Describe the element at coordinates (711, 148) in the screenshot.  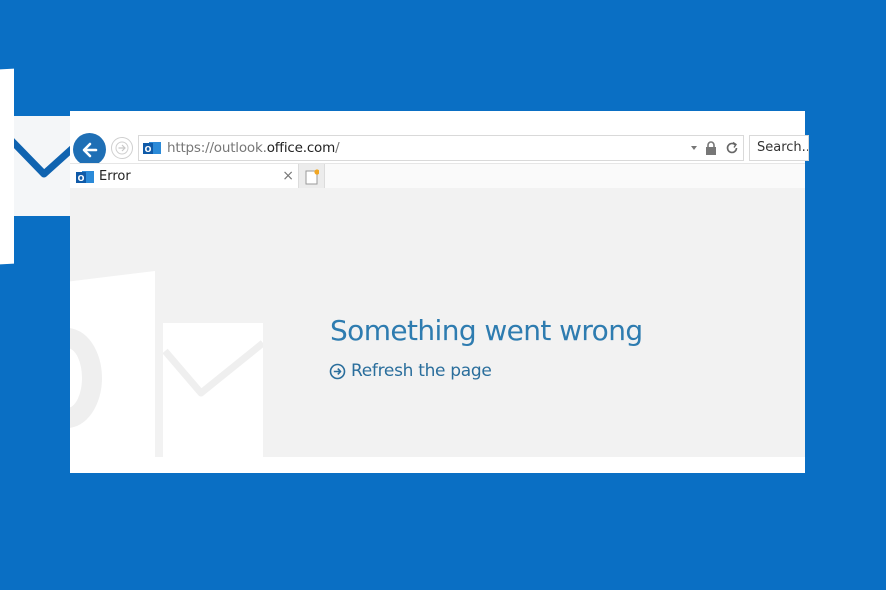
I see `lock-icon` at that location.